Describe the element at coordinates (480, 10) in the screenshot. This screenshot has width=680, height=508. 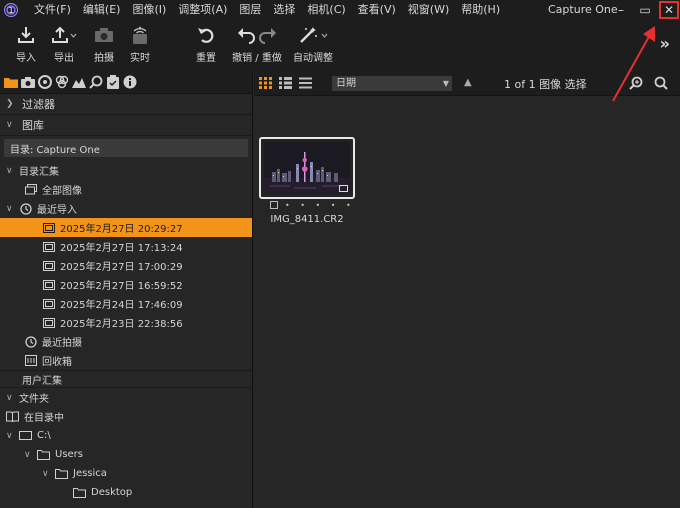
I see `menu-help: 帮助(H)` at that location.